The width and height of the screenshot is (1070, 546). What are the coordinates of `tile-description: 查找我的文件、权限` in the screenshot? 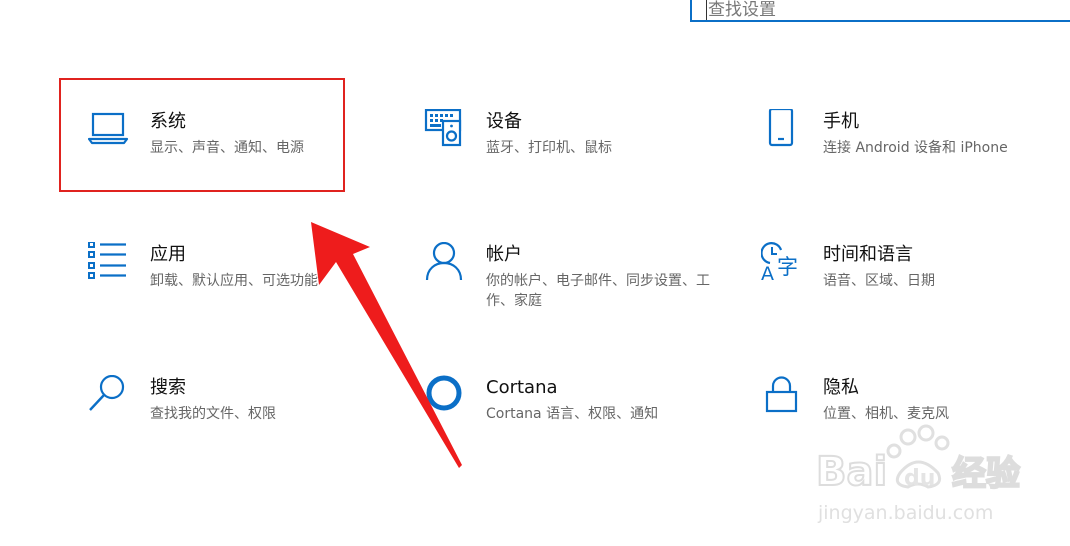 It's located at (213, 414).